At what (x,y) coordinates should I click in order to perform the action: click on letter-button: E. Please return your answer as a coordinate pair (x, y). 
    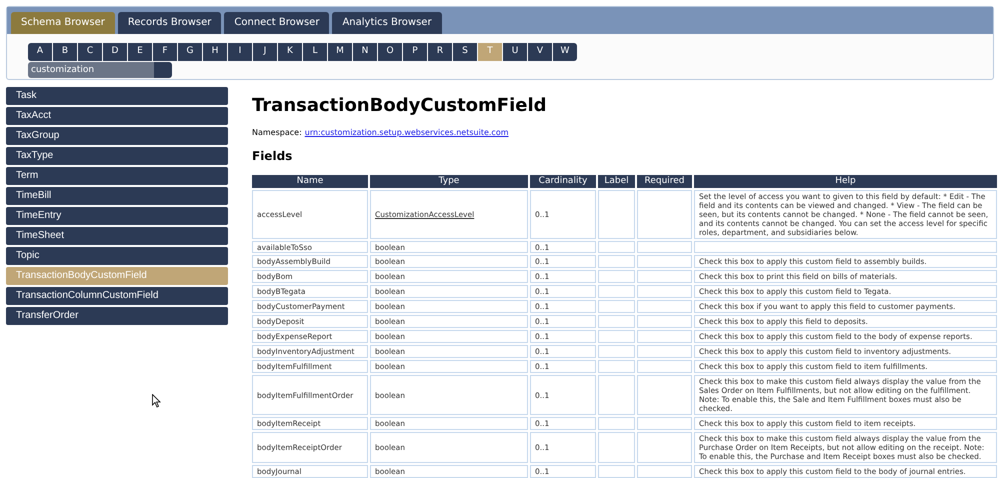
    Looking at the image, I should click on (140, 52).